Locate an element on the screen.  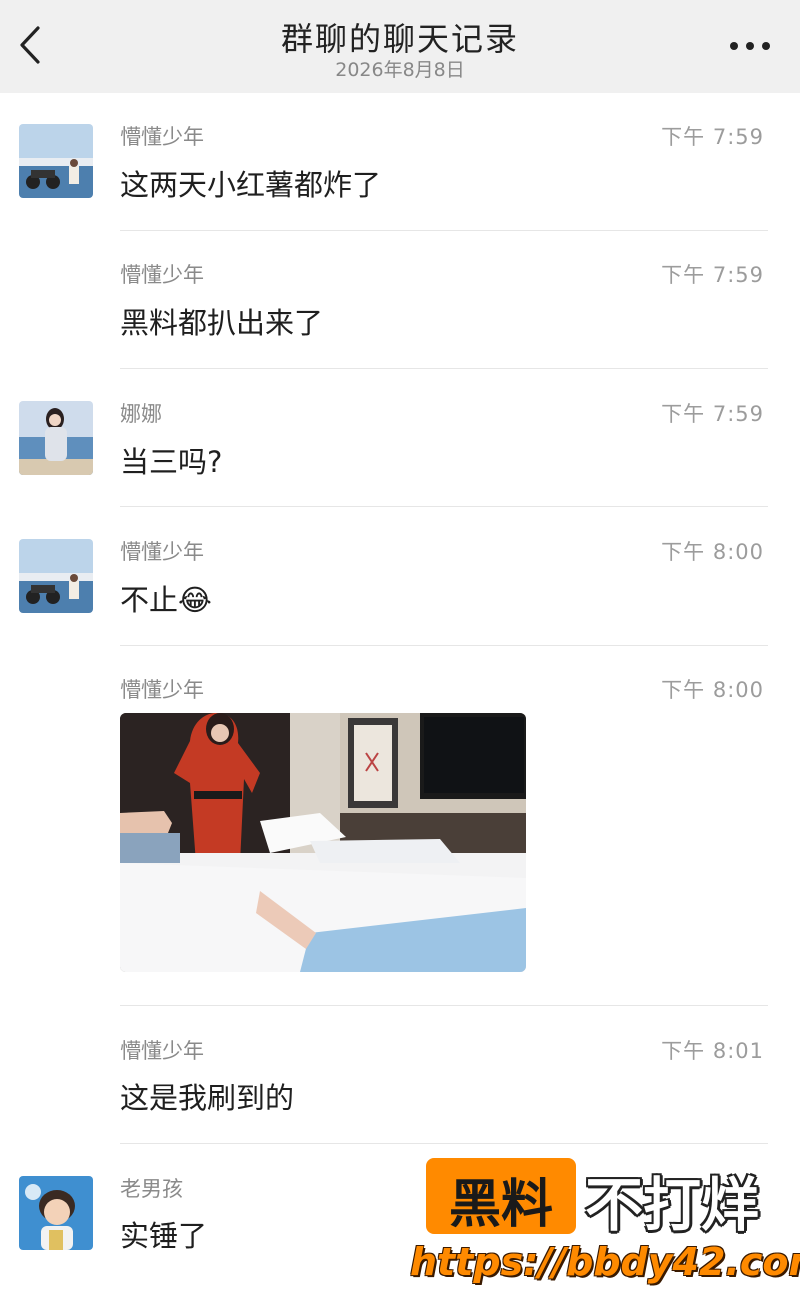
message-photo is located at coordinates (323, 842).